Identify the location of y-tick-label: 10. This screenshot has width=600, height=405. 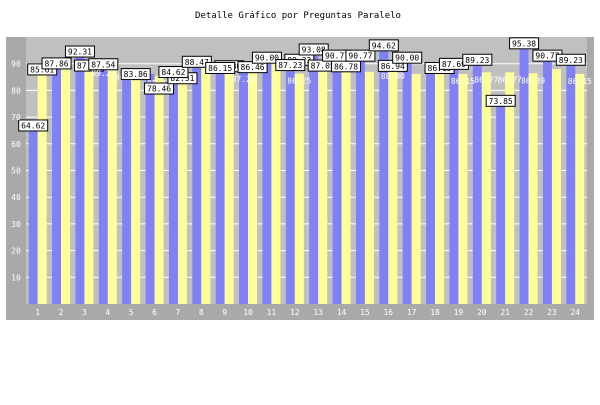
(16, 277).